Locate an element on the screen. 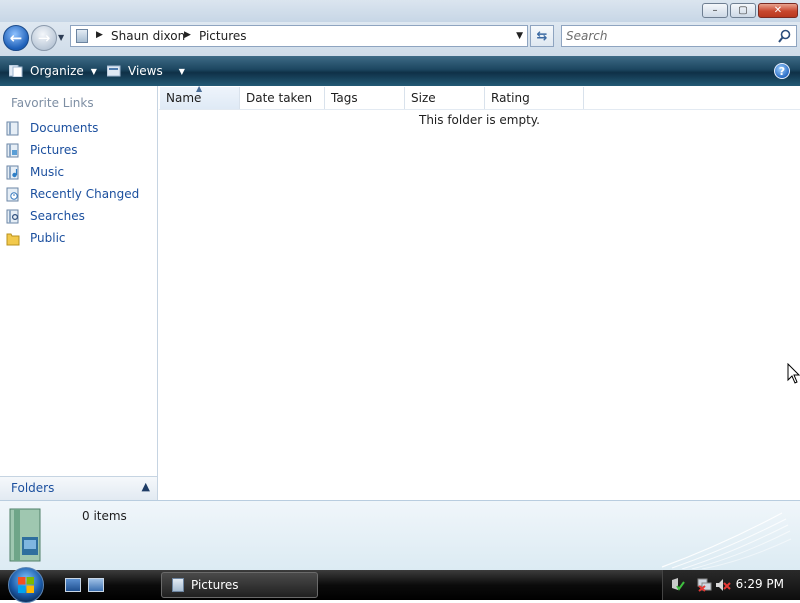  nav-item-music: Music is located at coordinates (35, 172).